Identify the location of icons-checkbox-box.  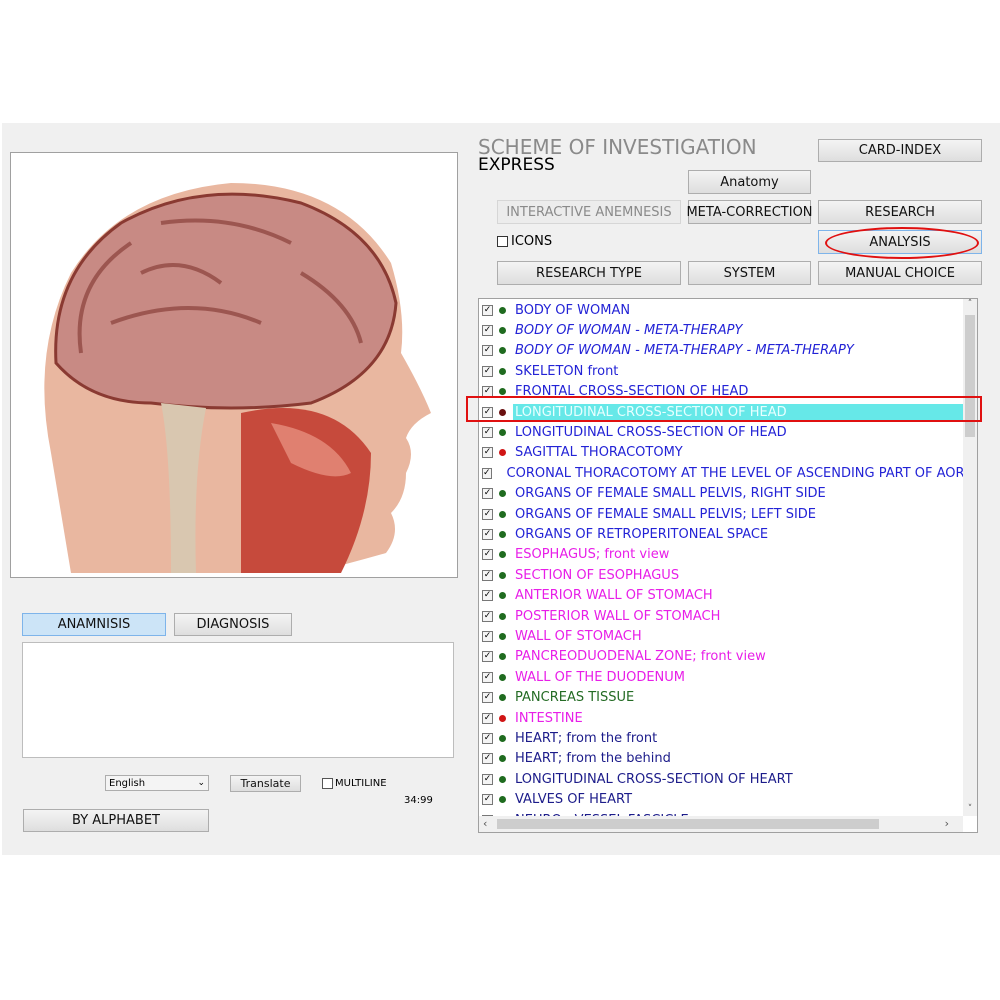
(502, 241).